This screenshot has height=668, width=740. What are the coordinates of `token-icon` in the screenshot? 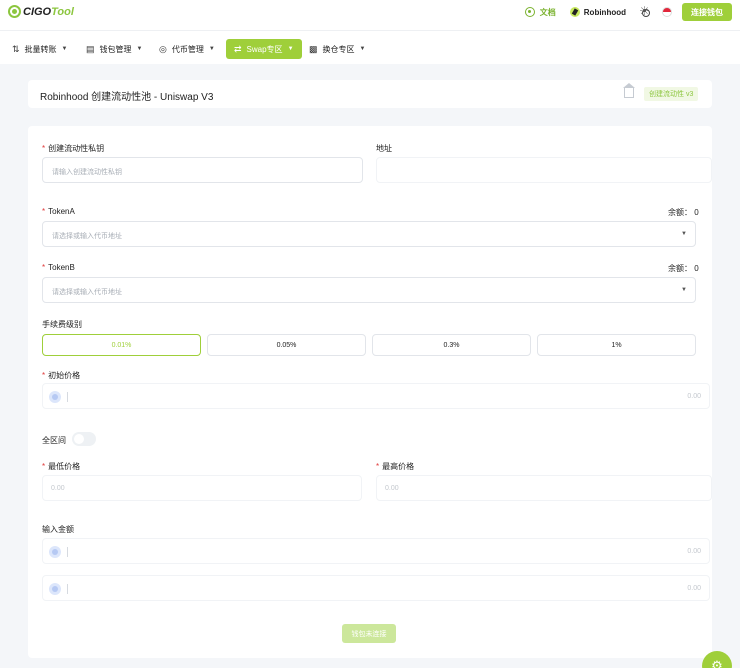 It's located at (55, 397).